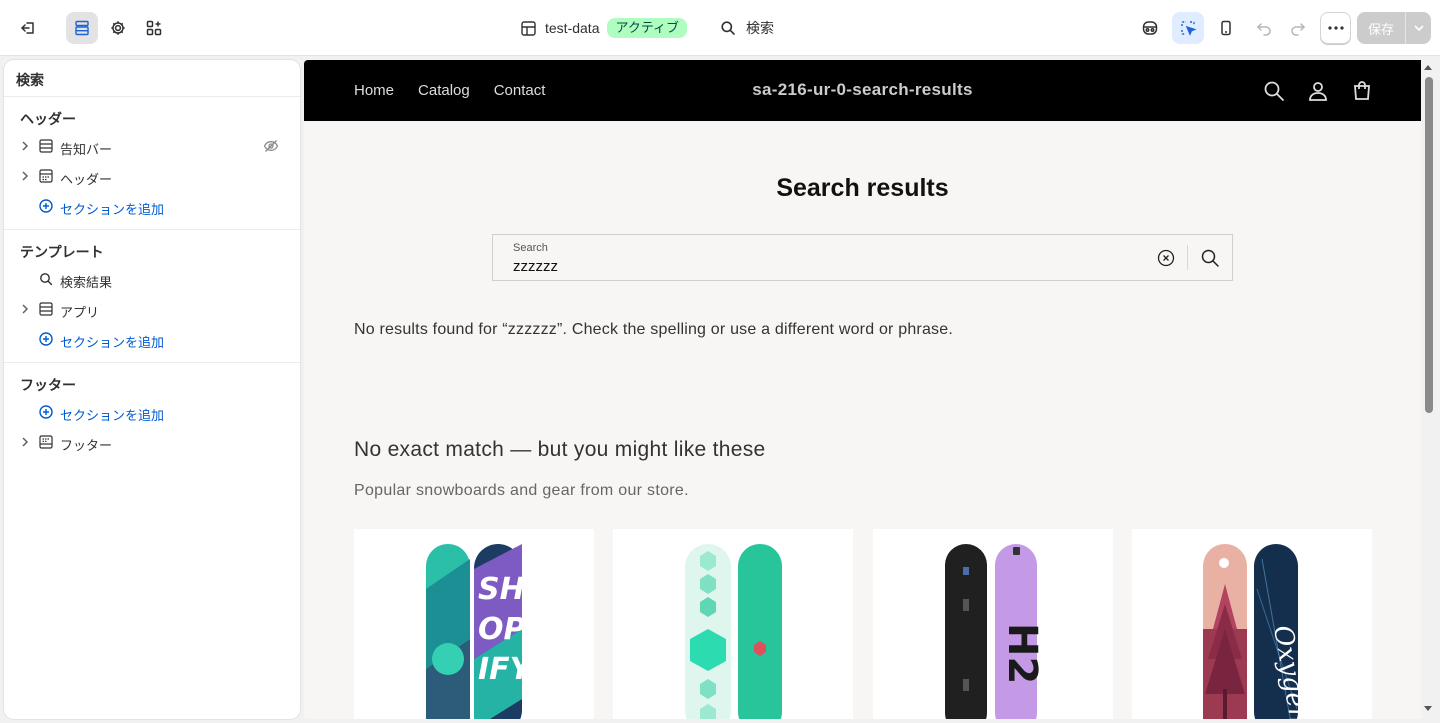  I want to click on sidebar-item-label: フッター, so click(86, 445).